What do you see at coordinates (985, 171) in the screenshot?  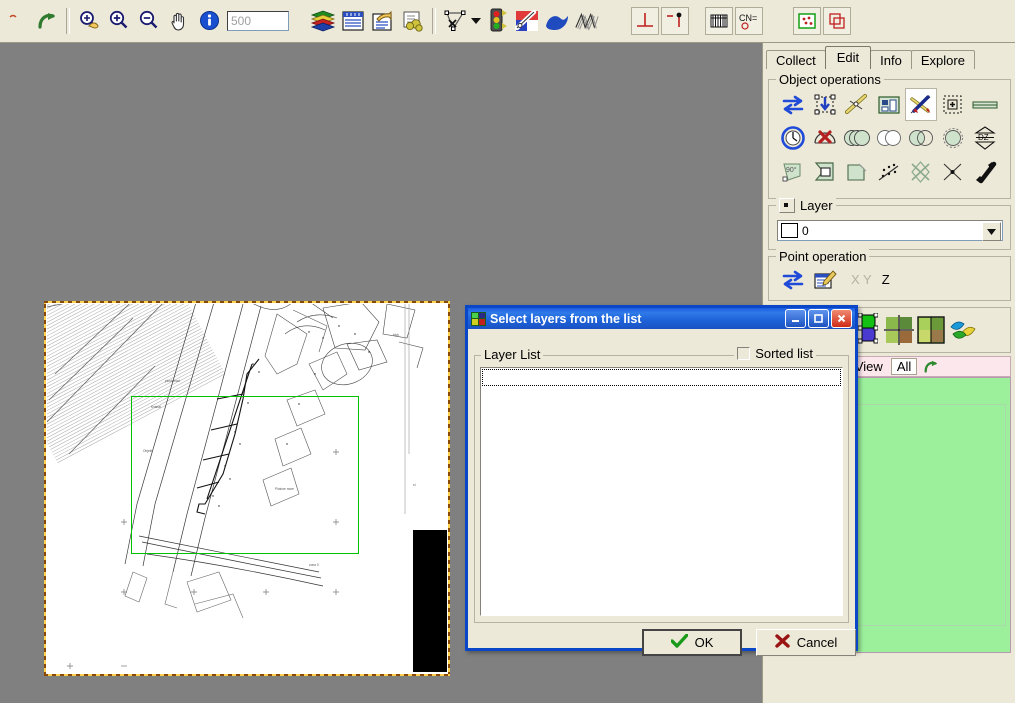 I see `thick-lines-icon` at bounding box center [985, 171].